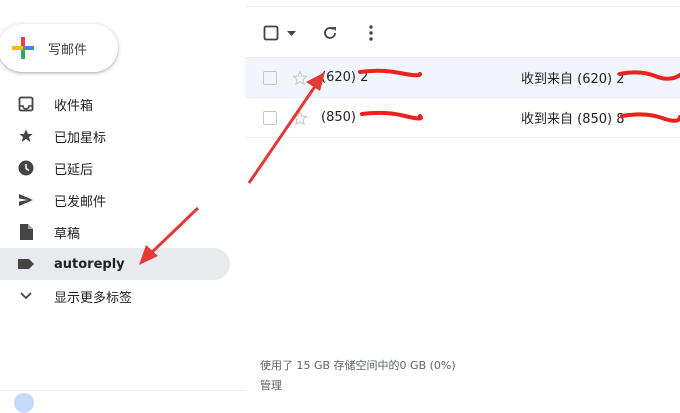 This screenshot has width=680, height=413. I want to click on select-all-checkbox, so click(271, 33).